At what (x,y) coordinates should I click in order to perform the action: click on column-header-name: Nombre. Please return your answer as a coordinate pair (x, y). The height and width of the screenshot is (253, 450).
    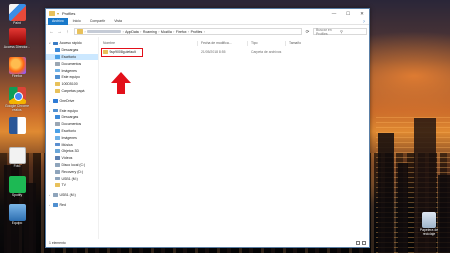
    Looking at the image, I should click on (149, 43).